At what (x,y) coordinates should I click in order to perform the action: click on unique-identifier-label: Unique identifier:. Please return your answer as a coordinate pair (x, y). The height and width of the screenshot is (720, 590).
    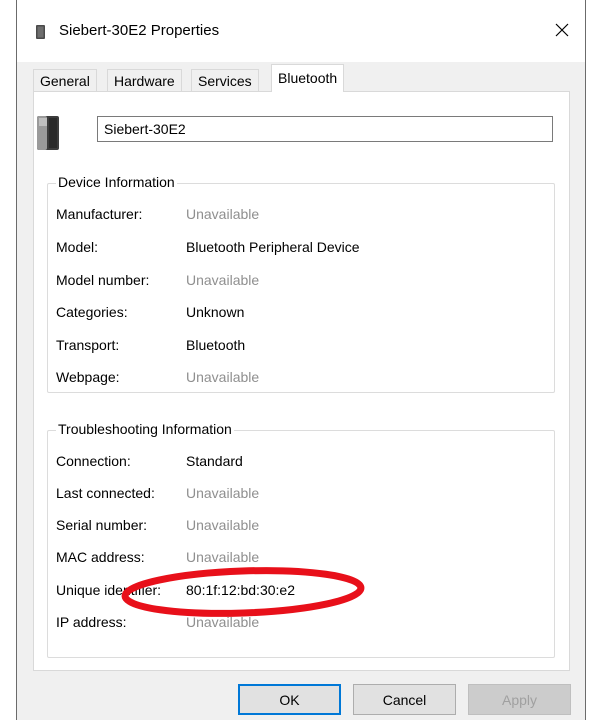
    Looking at the image, I should click on (109, 590).